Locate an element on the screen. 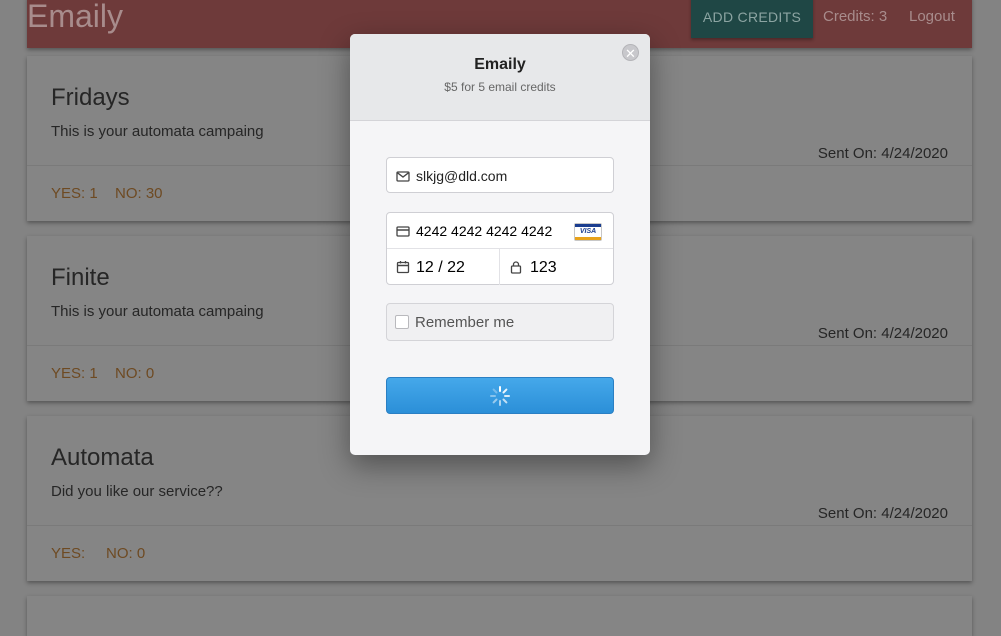  brand-logo: Emaily is located at coordinates (75, 17).